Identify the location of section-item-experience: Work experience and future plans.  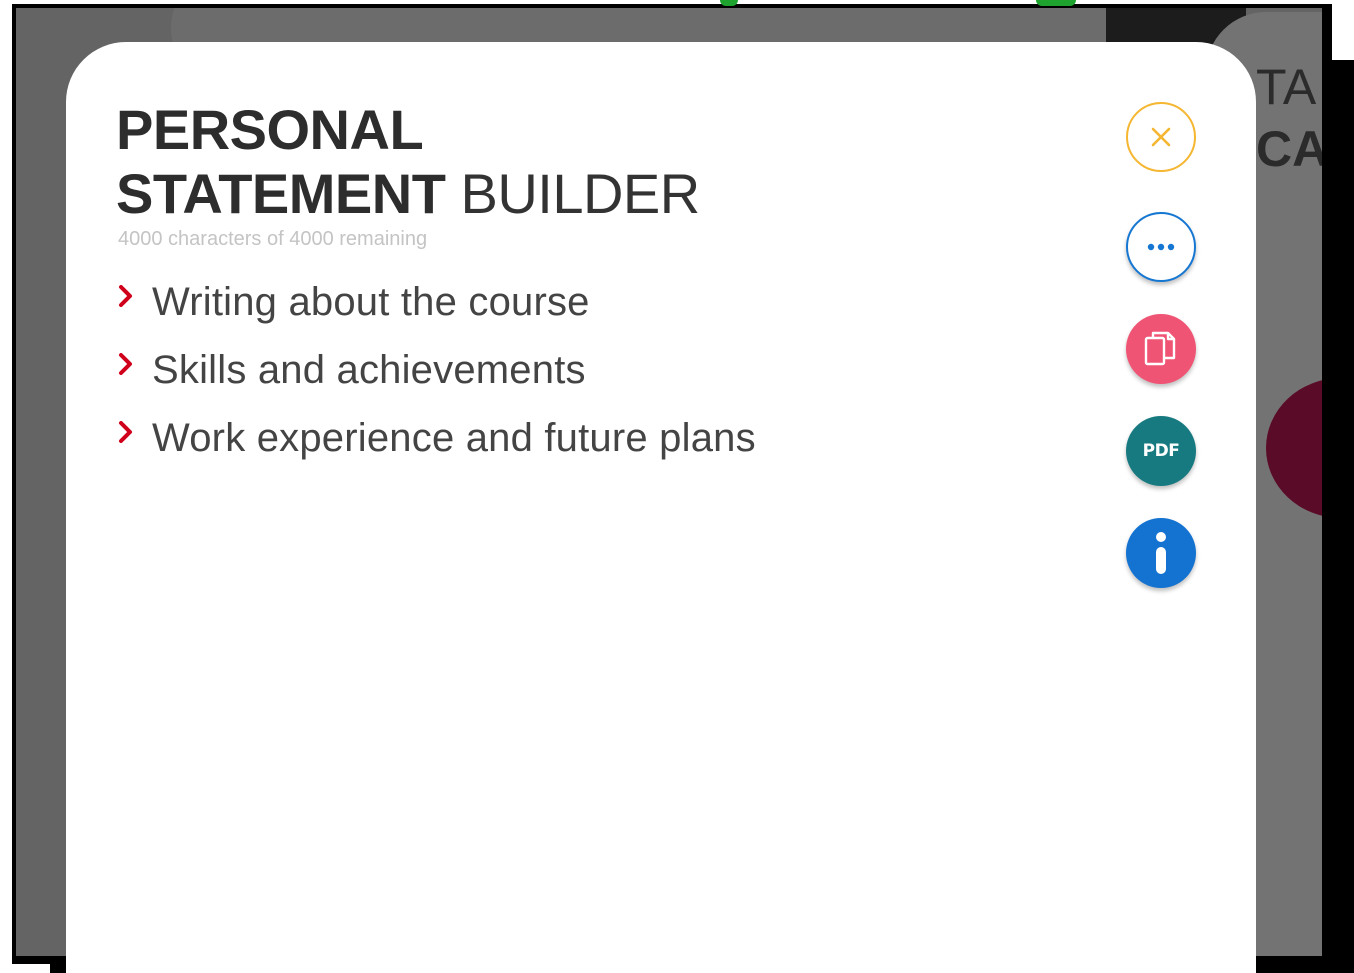
(437, 438).